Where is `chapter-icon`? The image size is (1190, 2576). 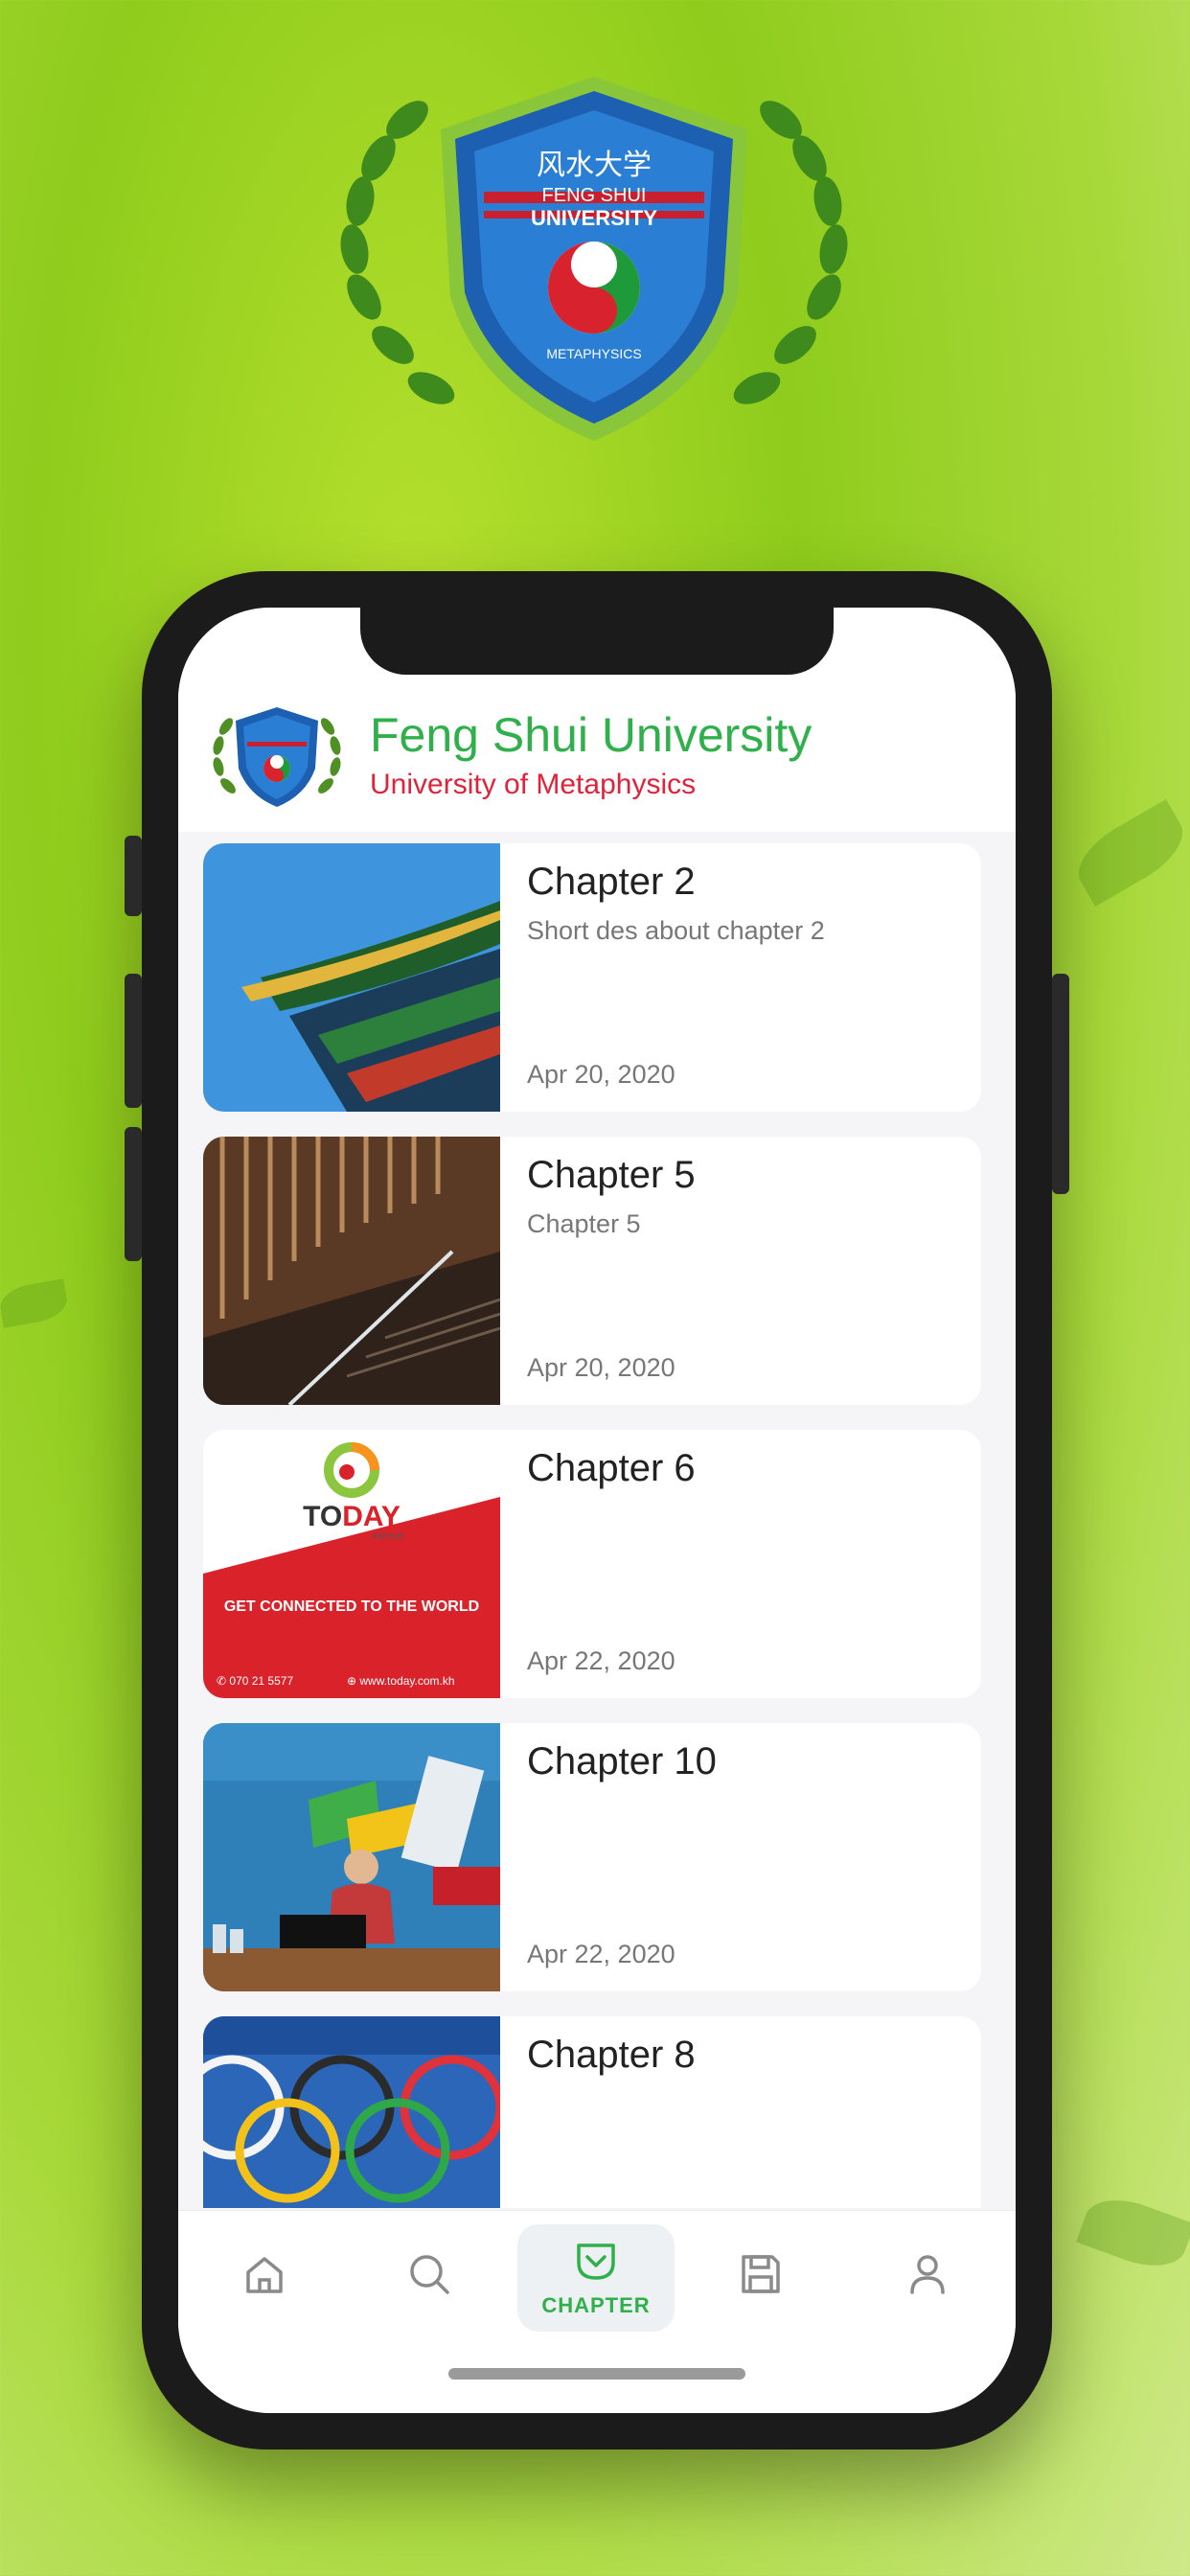
chapter-icon is located at coordinates (596, 2261).